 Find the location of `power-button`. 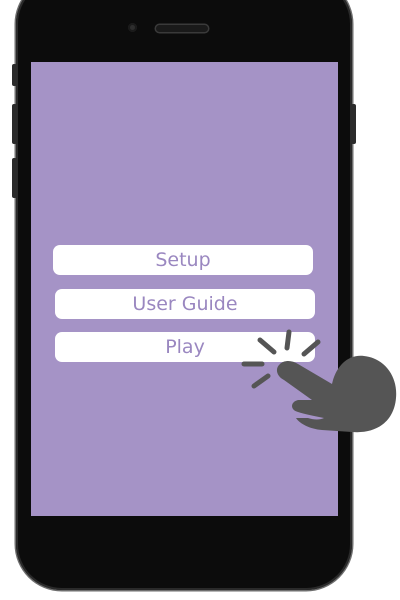

power-button is located at coordinates (353, 124).